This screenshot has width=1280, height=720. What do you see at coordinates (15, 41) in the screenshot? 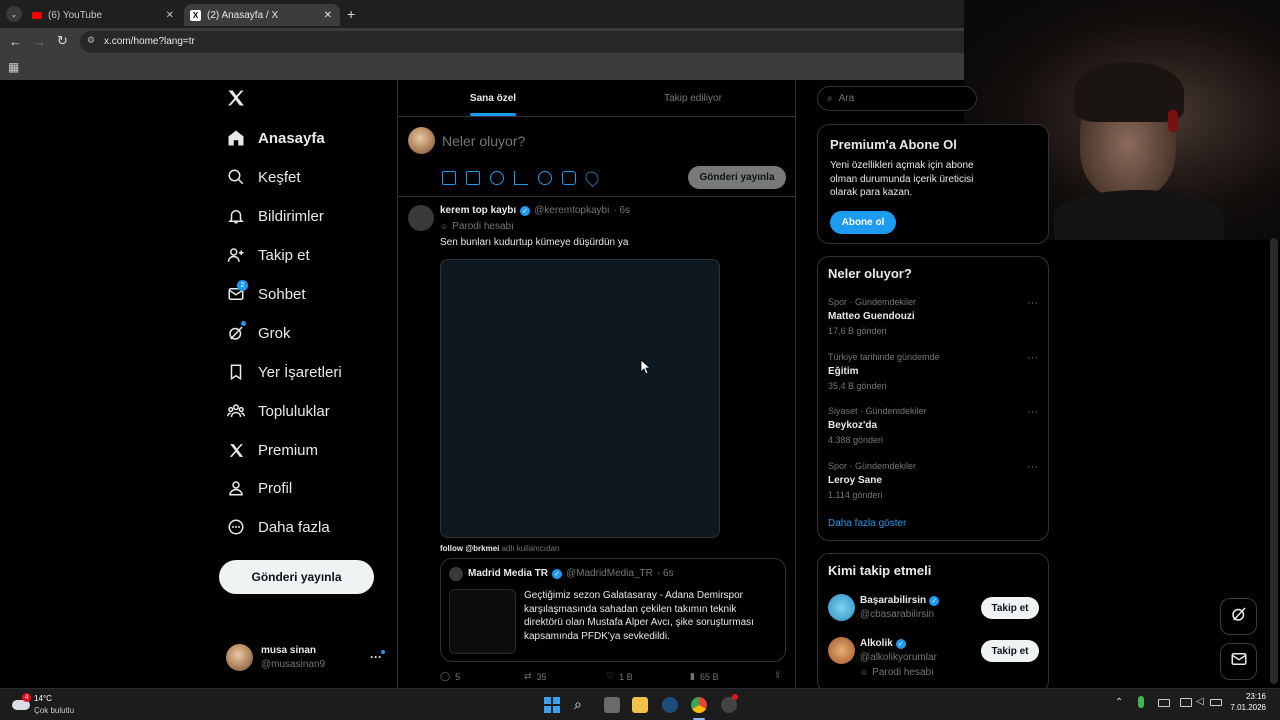
I see `back-icon: ←` at bounding box center [15, 41].